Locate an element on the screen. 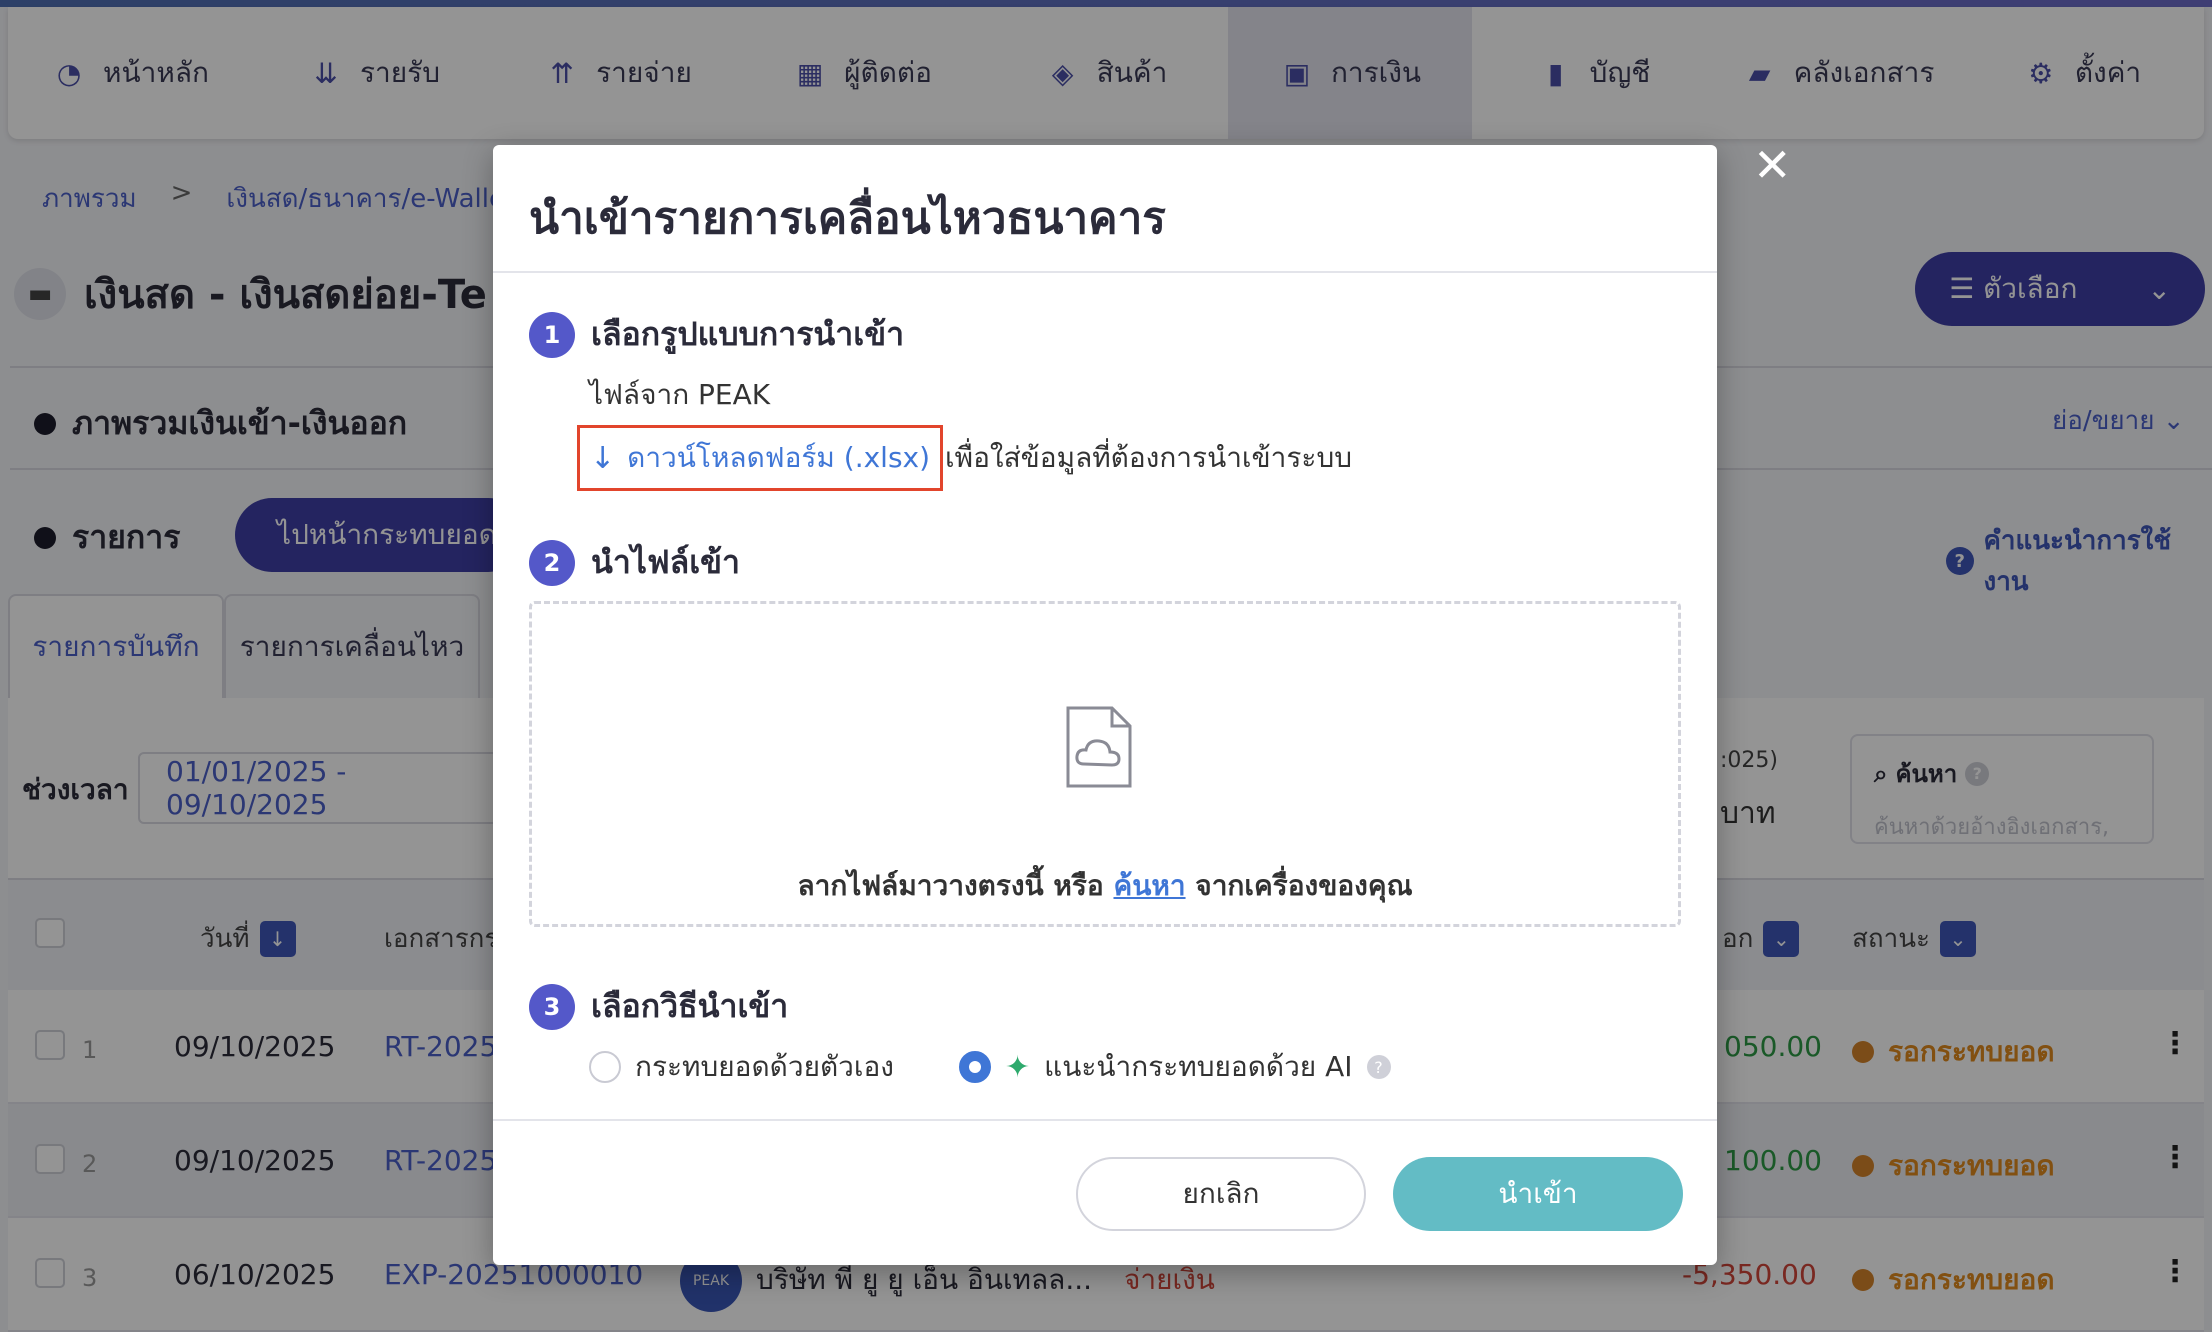 The width and height of the screenshot is (2212, 1332). step-2-label: นำไฟล์เข้า is located at coordinates (665, 562).